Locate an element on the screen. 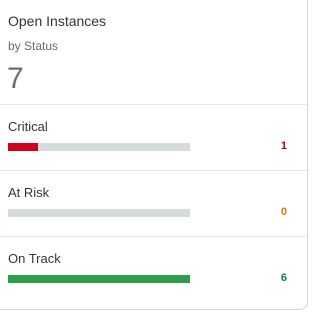 The width and height of the screenshot is (320, 314). status-label: Critical is located at coordinates (28, 126).